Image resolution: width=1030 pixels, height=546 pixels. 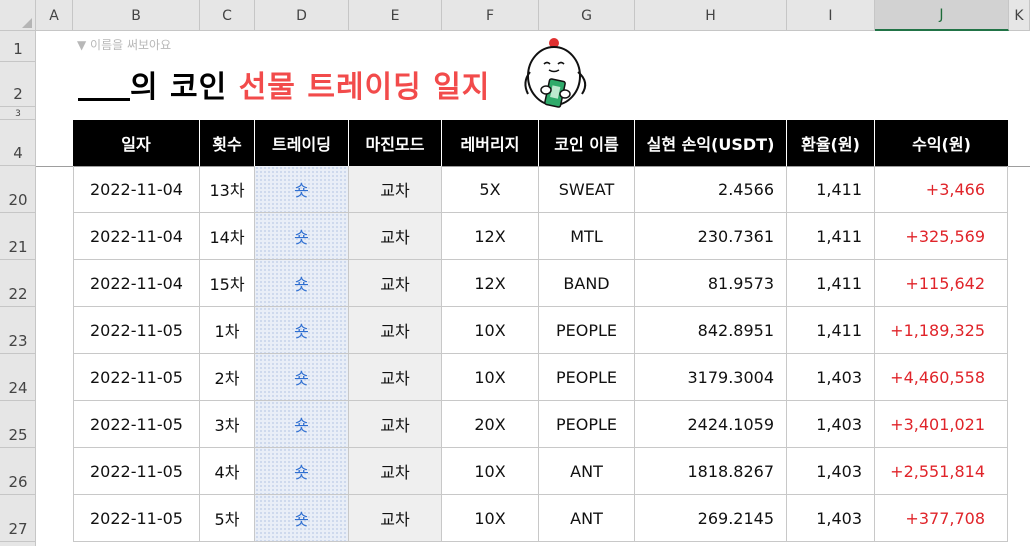 What do you see at coordinates (18, 84) in the screenshot?
I see `row-header: 2` at bounding box center [18, 84].